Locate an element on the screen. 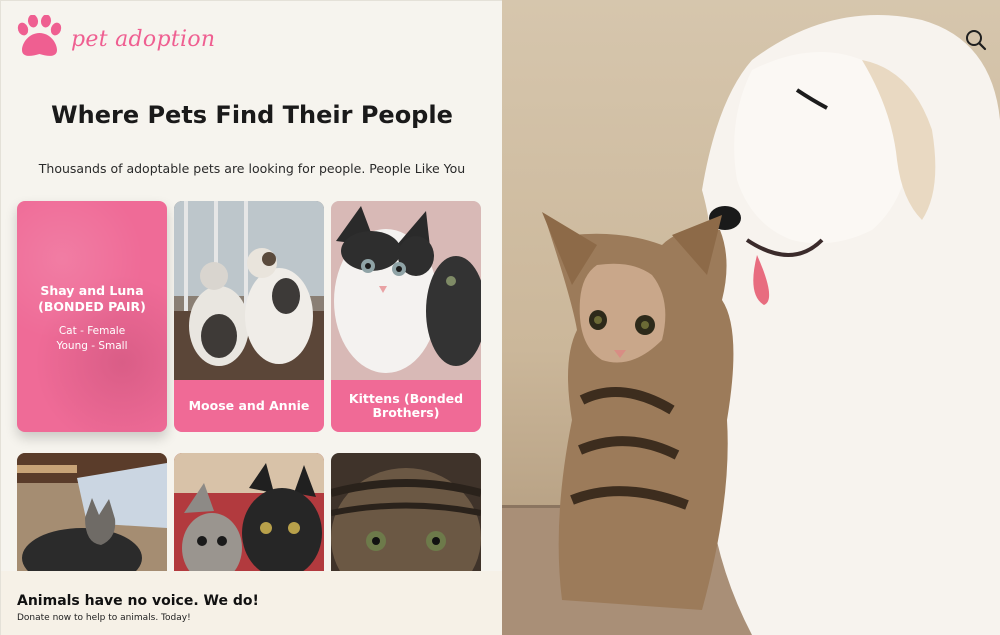  donate-subtitle: Donate now to help to animals. Today! is located at coordinates (104, 618).